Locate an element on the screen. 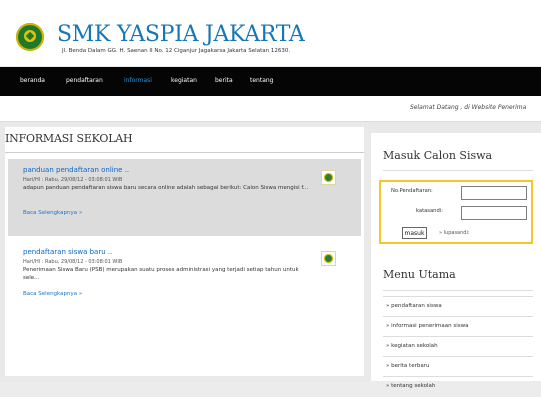  registration-number-label: No.Pendaftaran: is located at coordinates (412, 191).